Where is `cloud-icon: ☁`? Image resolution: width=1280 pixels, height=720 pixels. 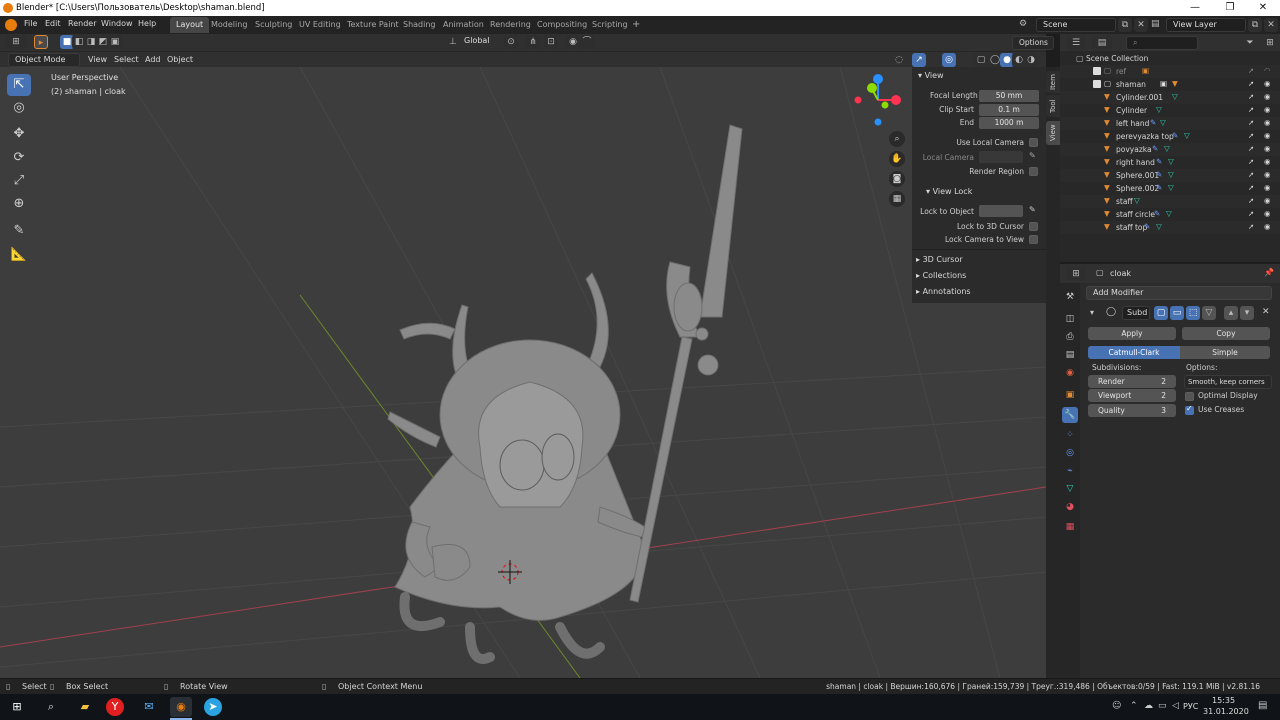
cloud-icon: ☁ is located at coordinates (1148, 706).